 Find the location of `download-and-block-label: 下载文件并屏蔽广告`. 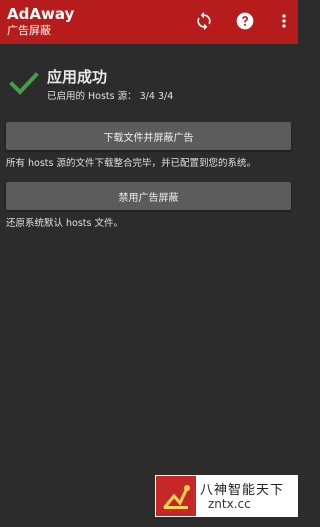

download-and-block-label: 下载文件并屏蔽广告 is located at coordinates (148, 138).